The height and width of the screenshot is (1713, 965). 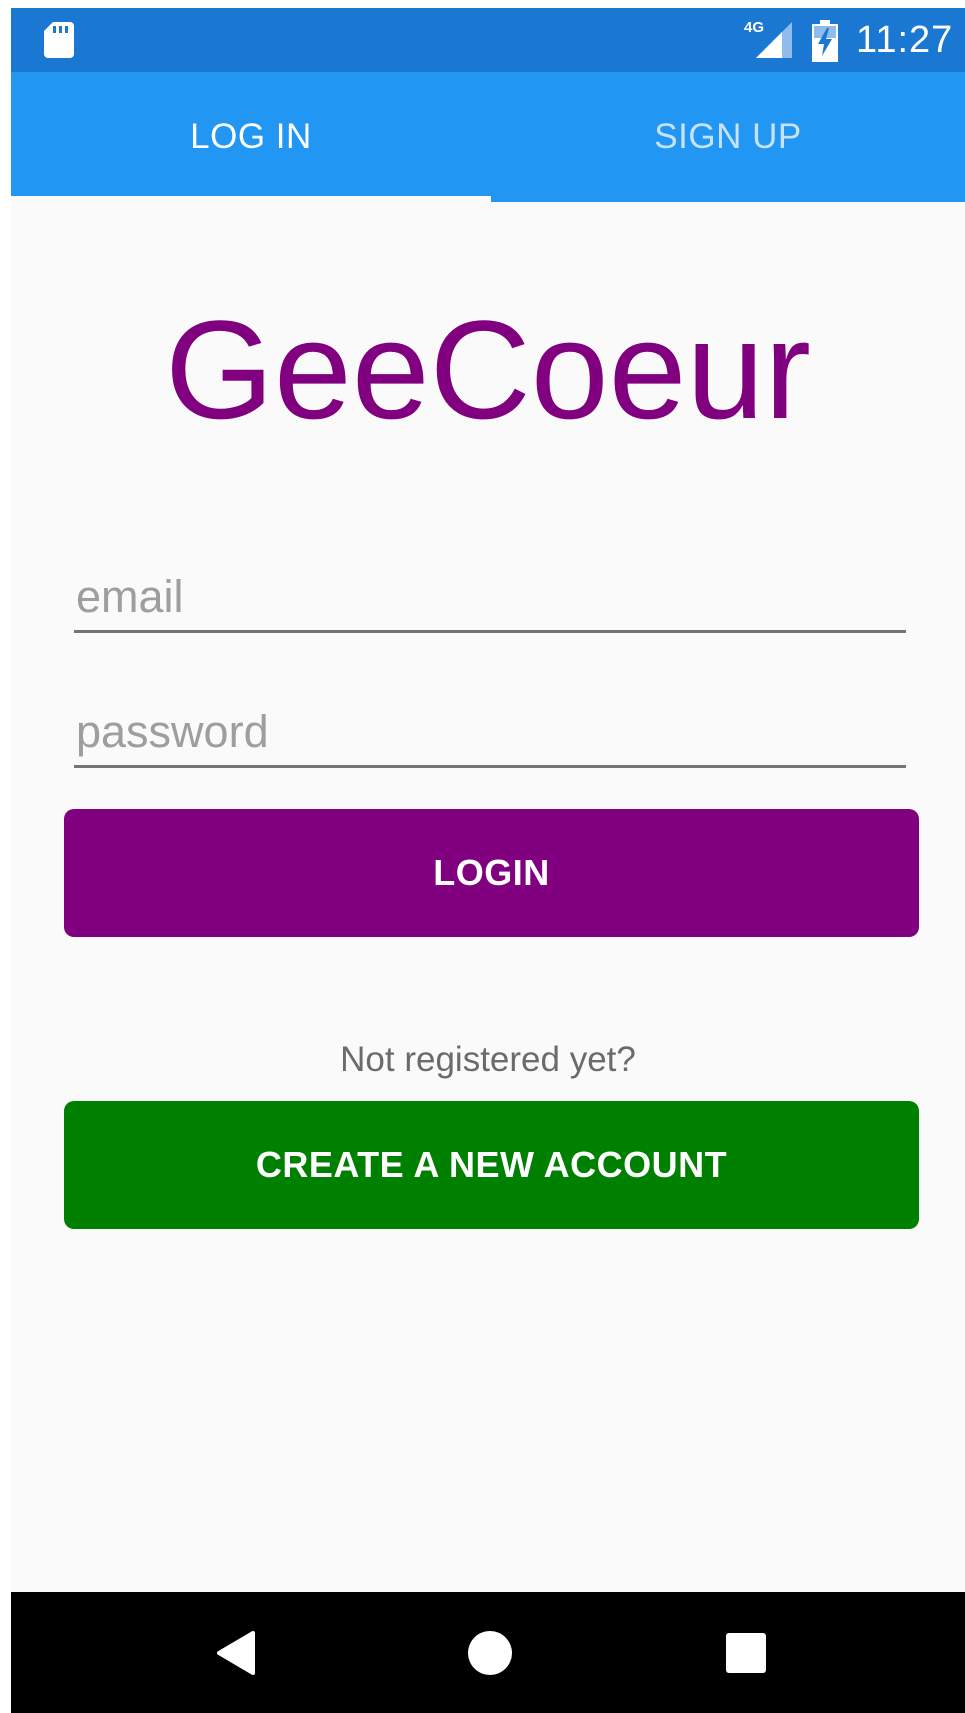 I want to click on home-button, so click(x=490, y=1652).